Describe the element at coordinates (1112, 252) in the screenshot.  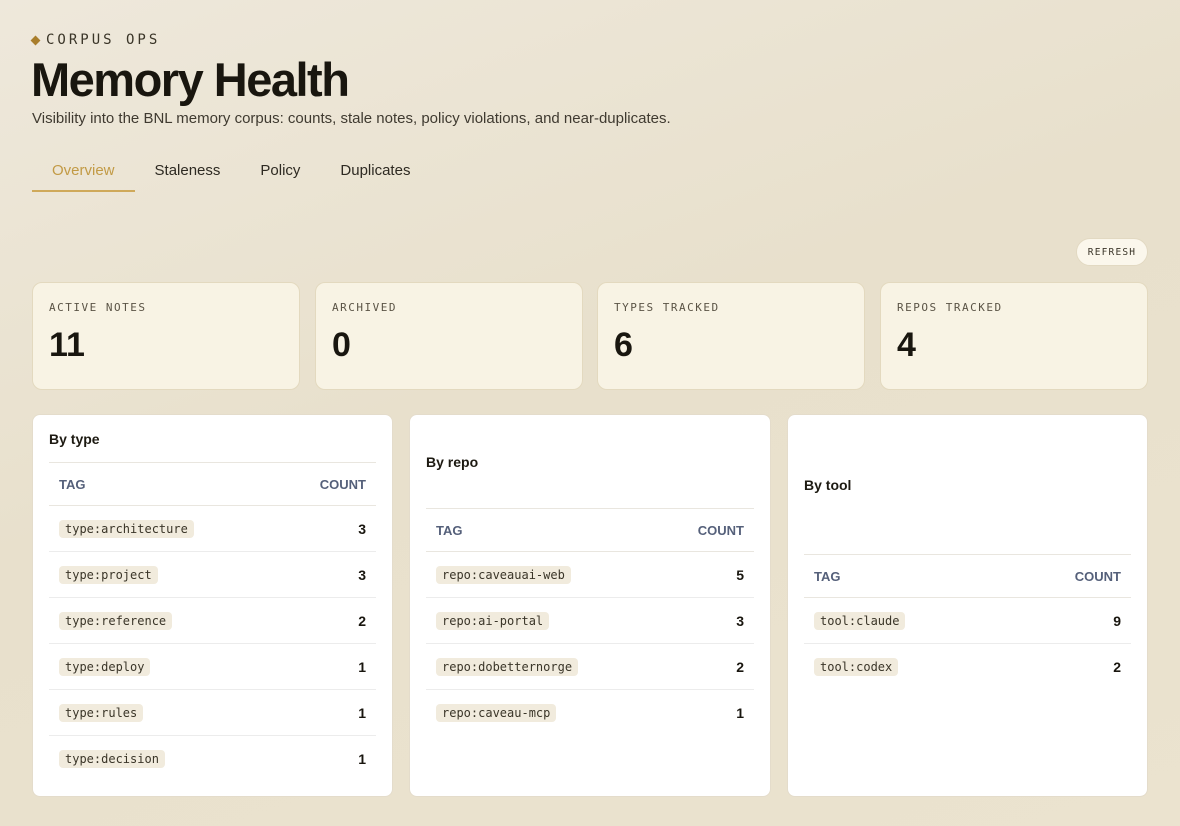
I see `refresh-button: REFRESH` at that location.